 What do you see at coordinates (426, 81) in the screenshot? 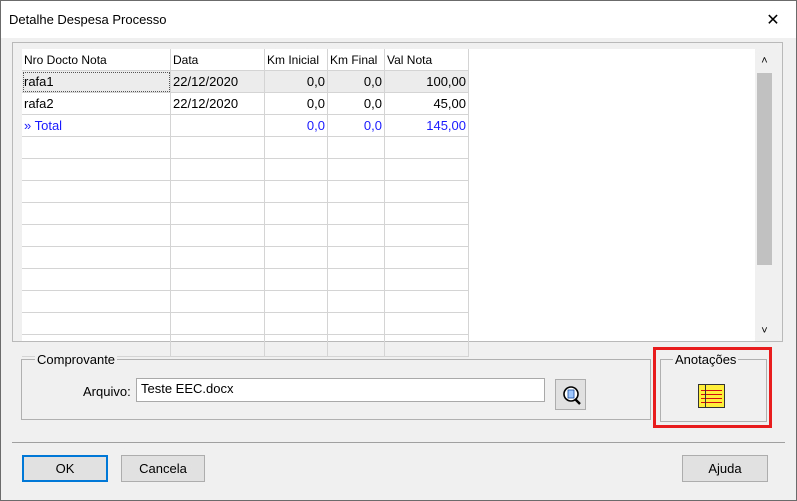
I see `grid-cell: 100,00` at bounding box center [426, 81].